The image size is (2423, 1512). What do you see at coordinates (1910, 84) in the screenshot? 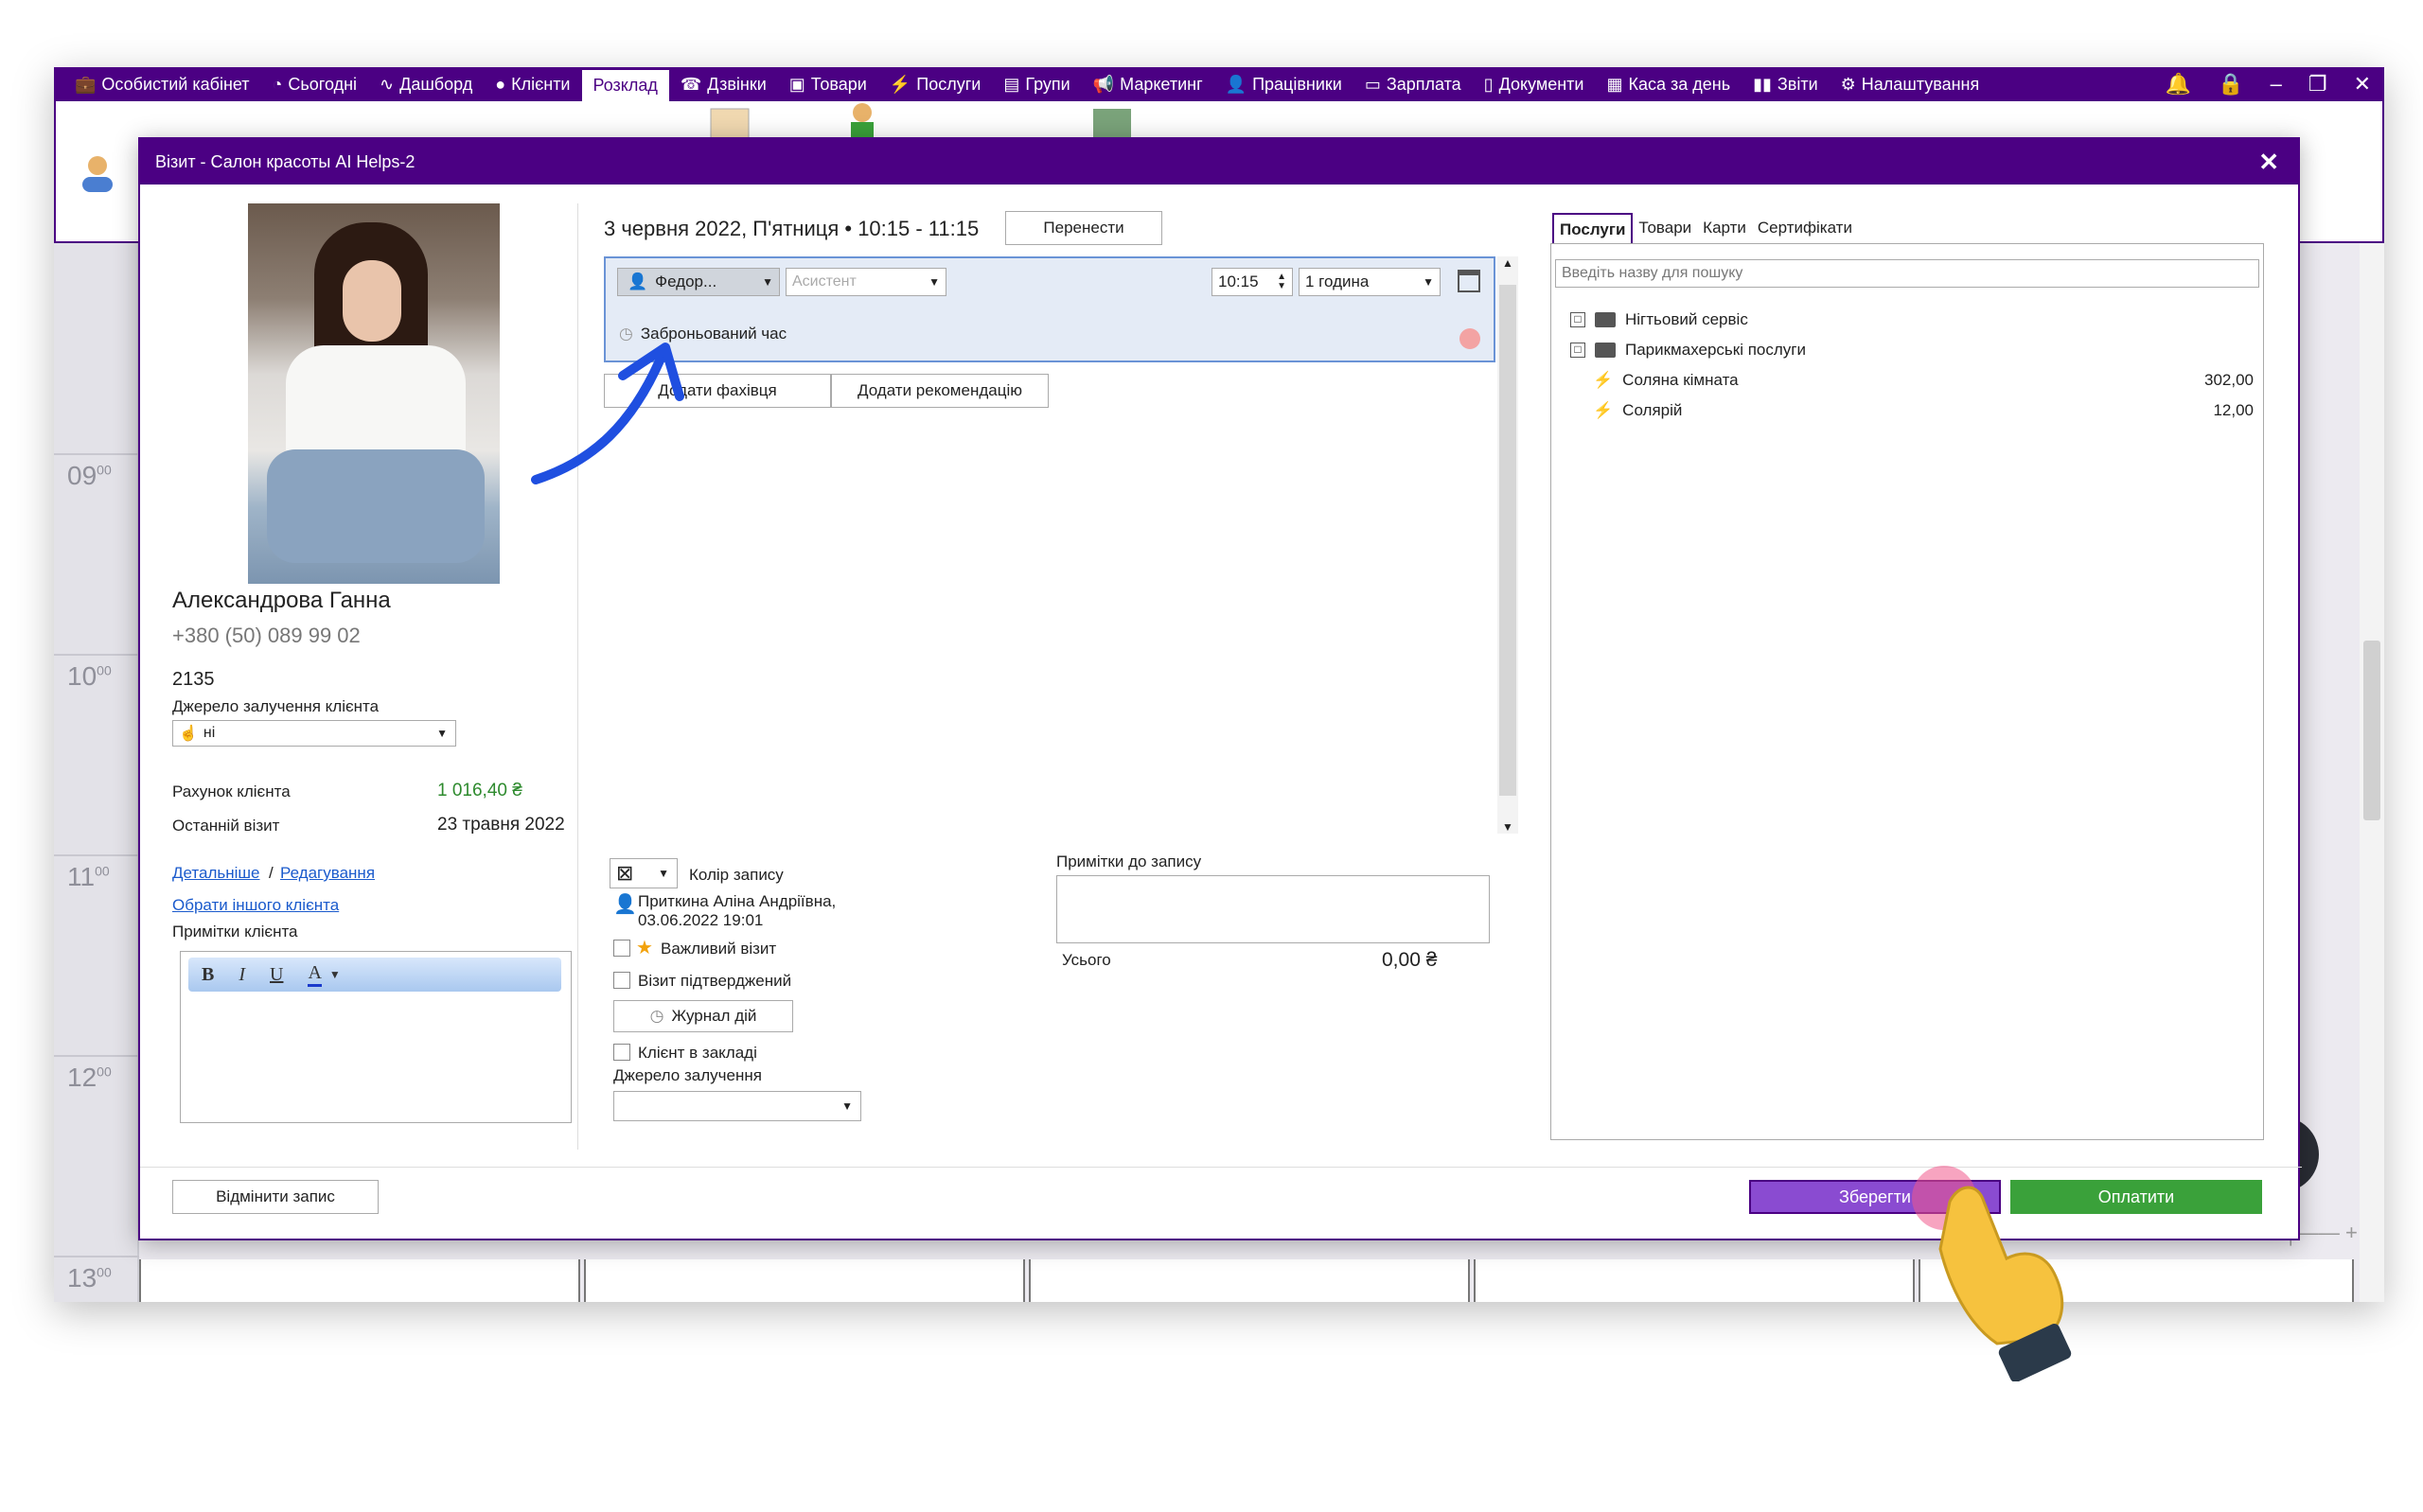
I see `nav-settings: ⚙ Налаштування` at bounding box center [1910, 84].